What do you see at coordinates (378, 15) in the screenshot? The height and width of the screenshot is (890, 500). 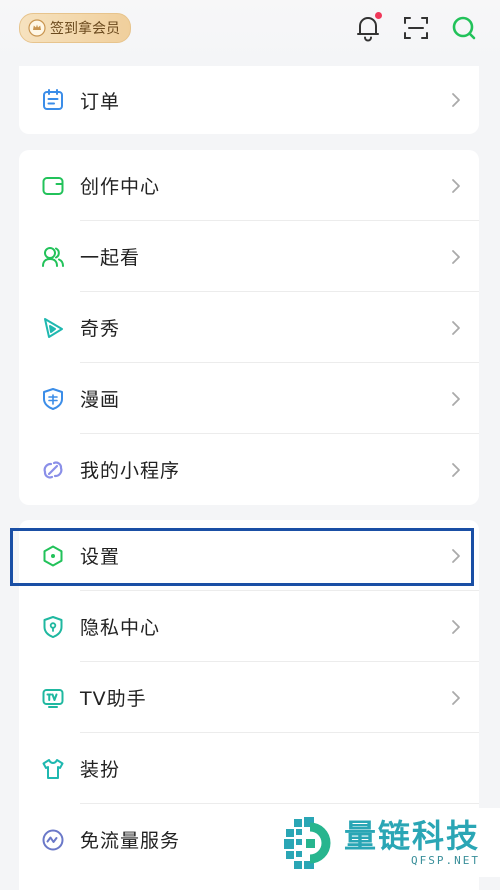 I see `notification-dot` at bounding box center [378, 15].